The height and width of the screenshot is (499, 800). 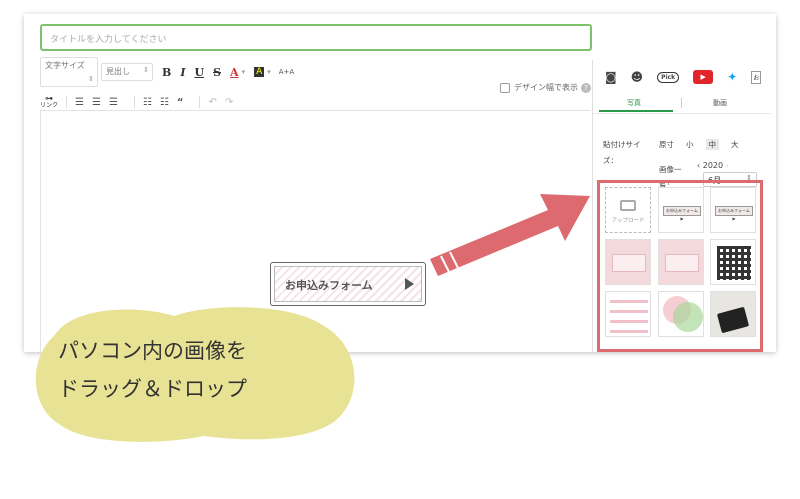 What do you see at coordinates (152, 389) in the screenshot?
I see `bubble-line: ドラッグ＆ドロップ` at bounding box center [152, 389].